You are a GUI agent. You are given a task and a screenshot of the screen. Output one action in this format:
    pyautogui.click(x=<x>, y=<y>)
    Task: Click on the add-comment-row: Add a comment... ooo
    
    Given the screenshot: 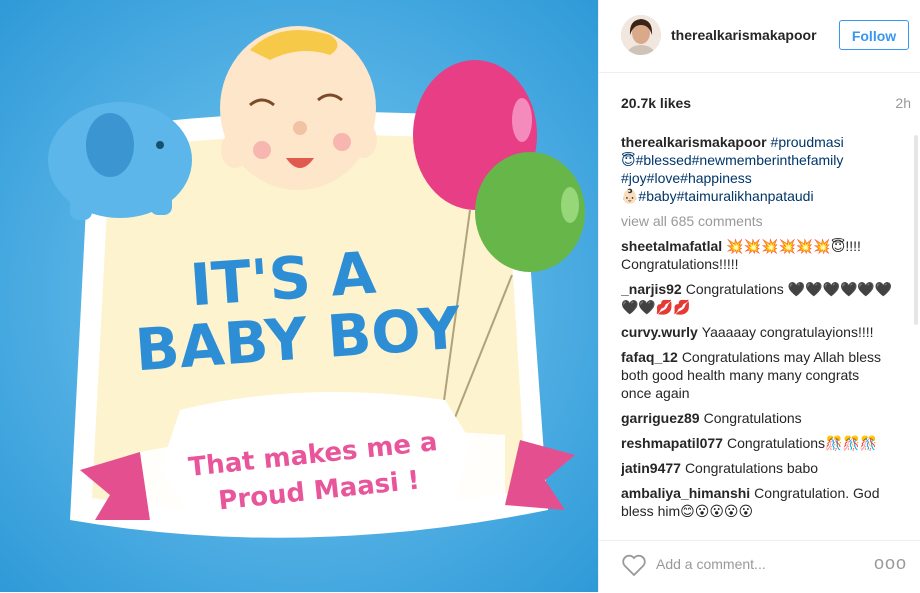 What is the action you would take?
    pyautogui.click(x=759, y=566)
    